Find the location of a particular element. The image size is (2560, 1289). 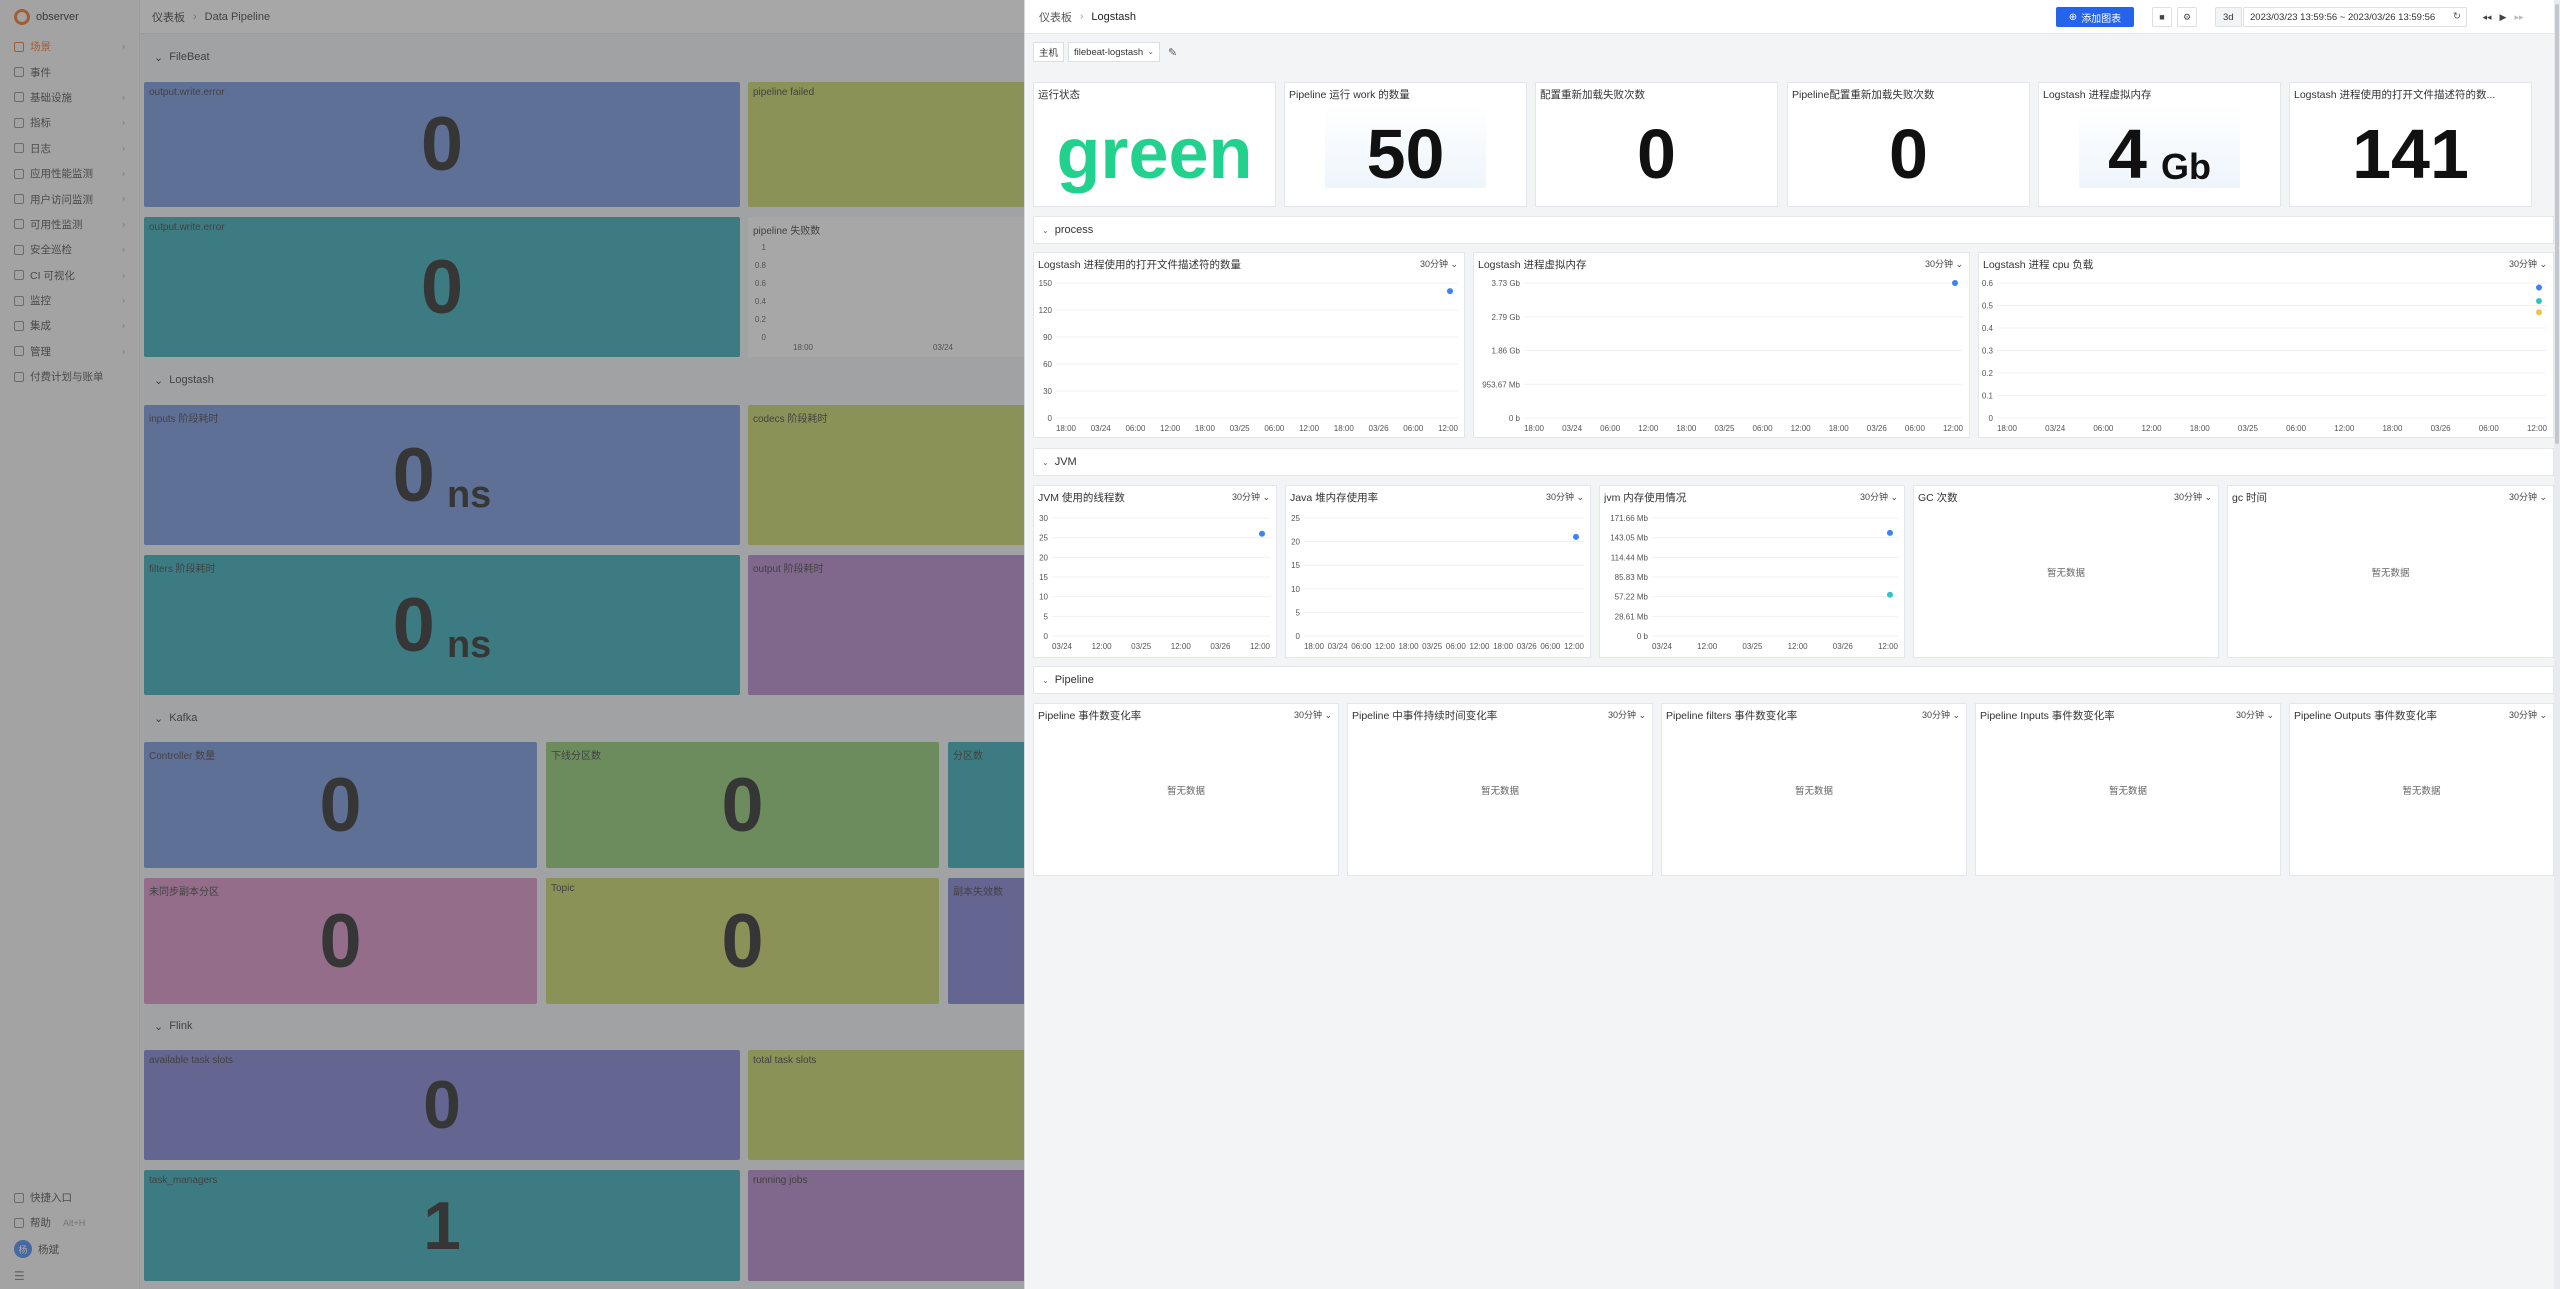

drawer-scrollbar is located at coordinates (2557, 644).